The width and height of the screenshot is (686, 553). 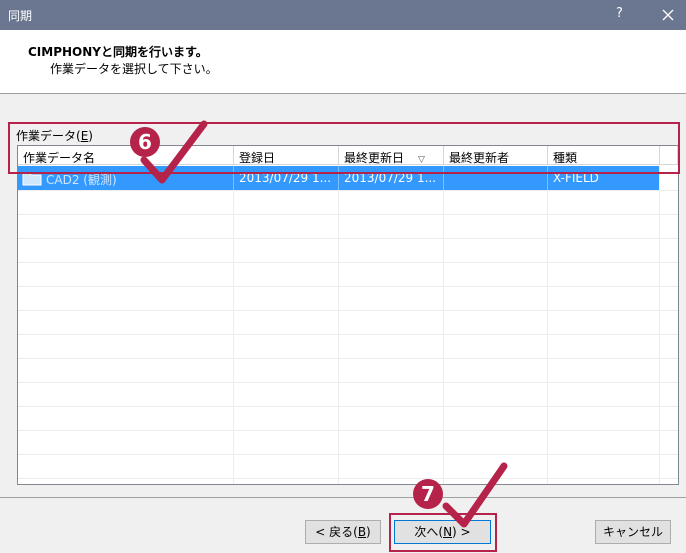 What do you see at coordinates (343, 532) in the screenshot?
I see `back-button: < 戻る(B)` at bounding box center [343, 532].